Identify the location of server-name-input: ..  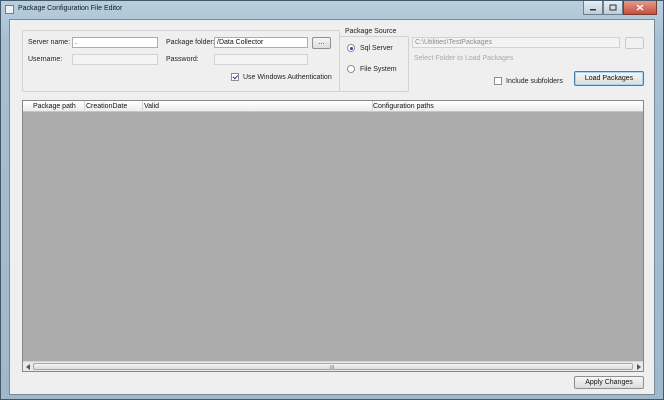
(115, 42).